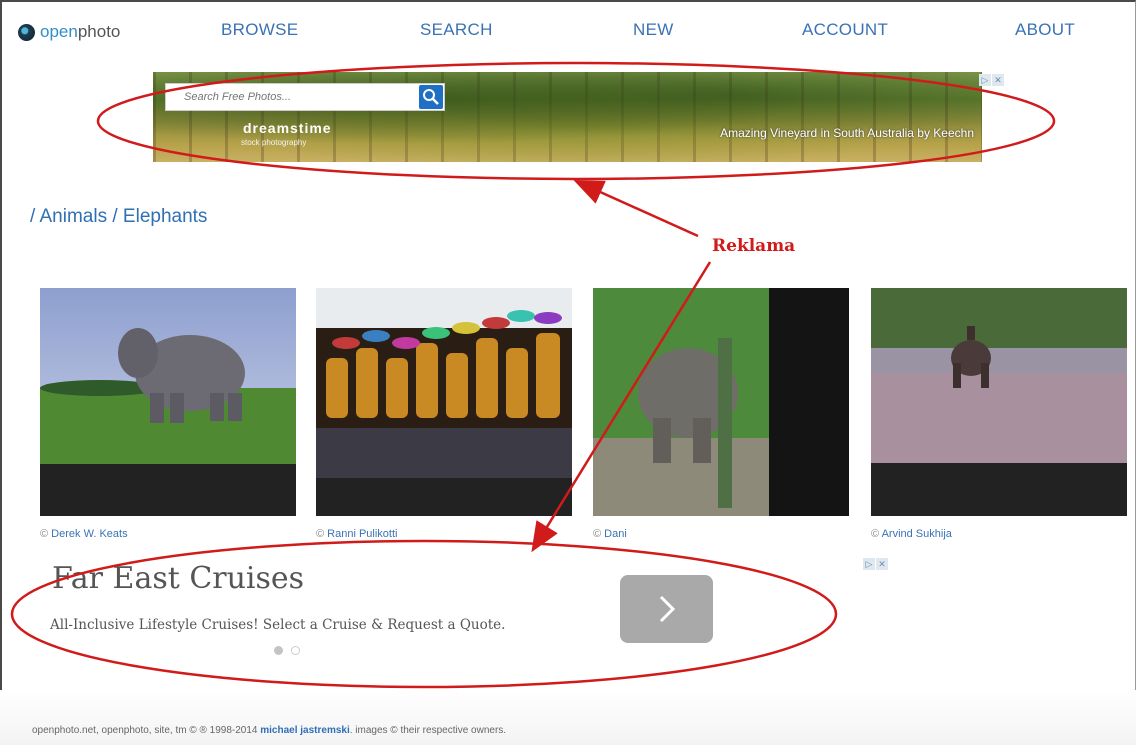  Describe the element at coordinates (80, 31) in the screenshot. I see `logo-text: openphoto` at that location.